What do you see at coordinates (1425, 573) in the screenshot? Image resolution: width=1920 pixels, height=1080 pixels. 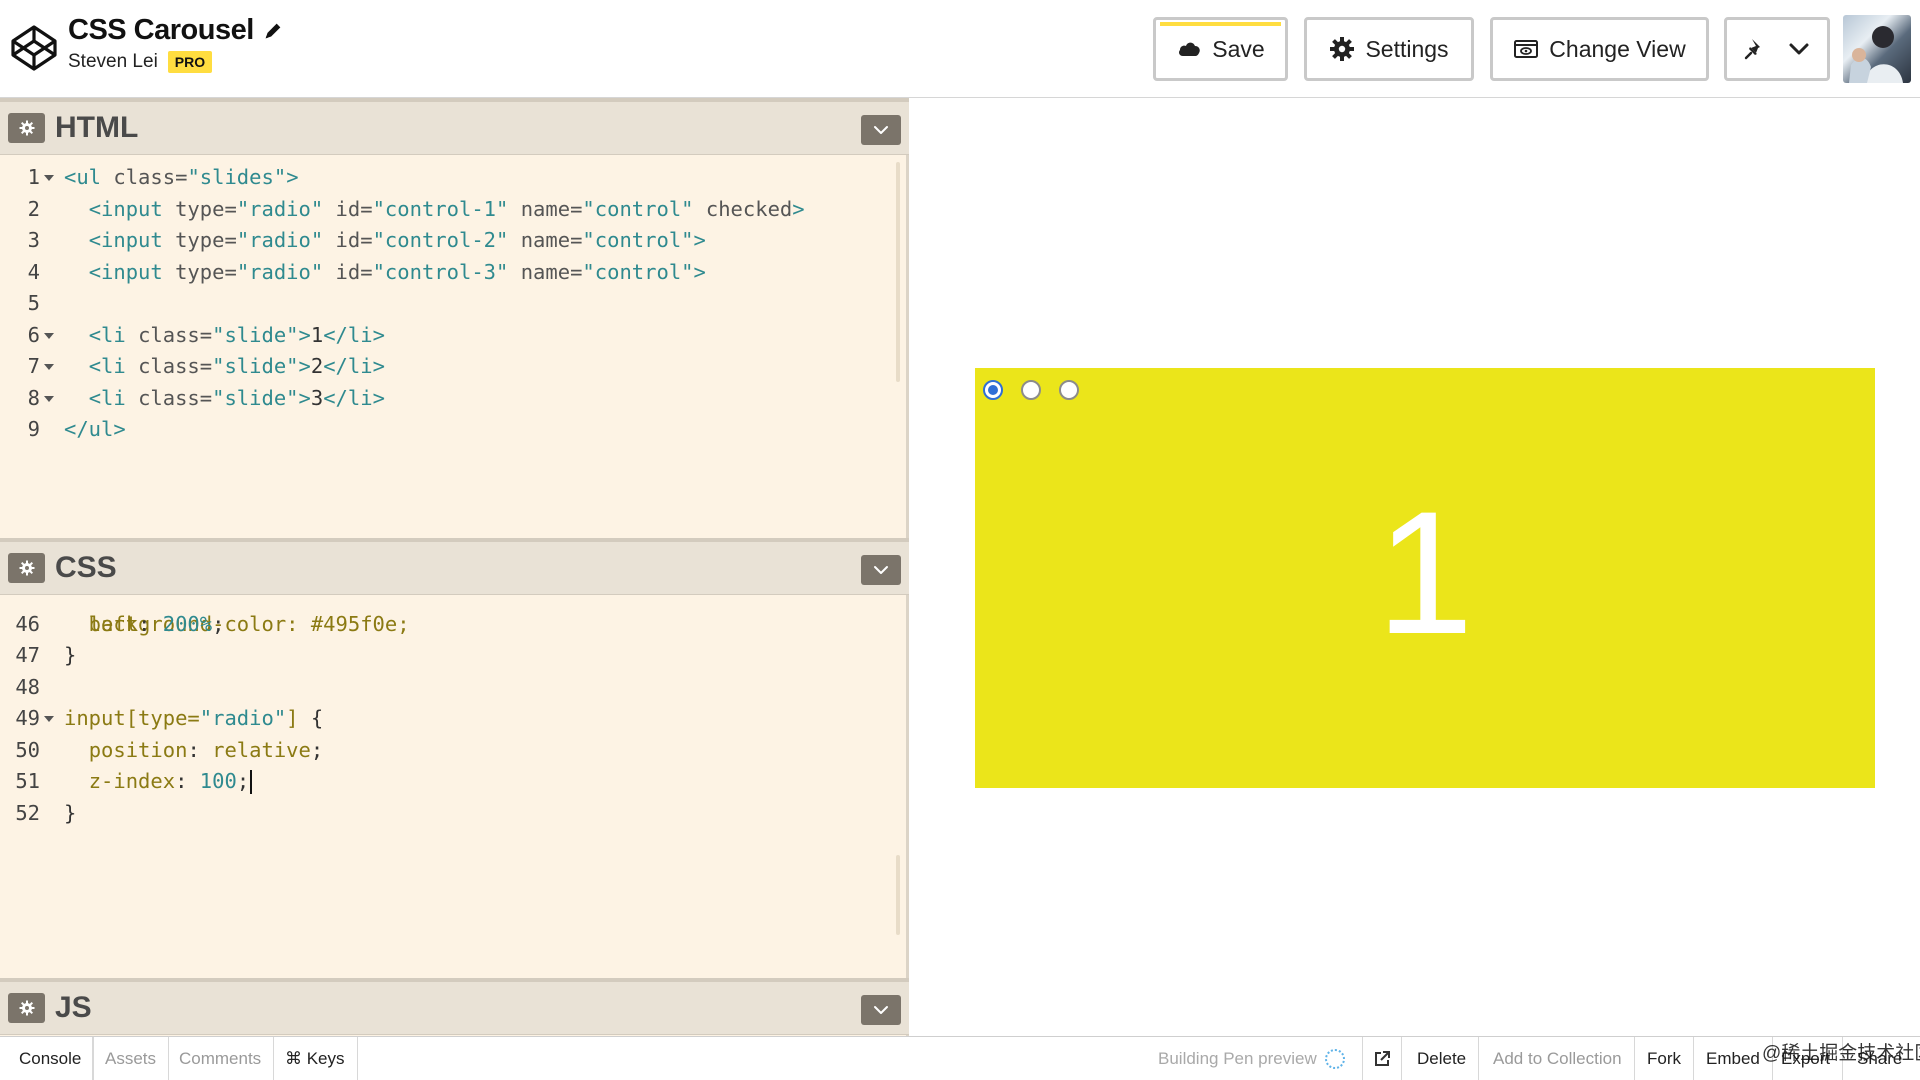 I see `slide-number: 1` at bounding box center [1425, 573].